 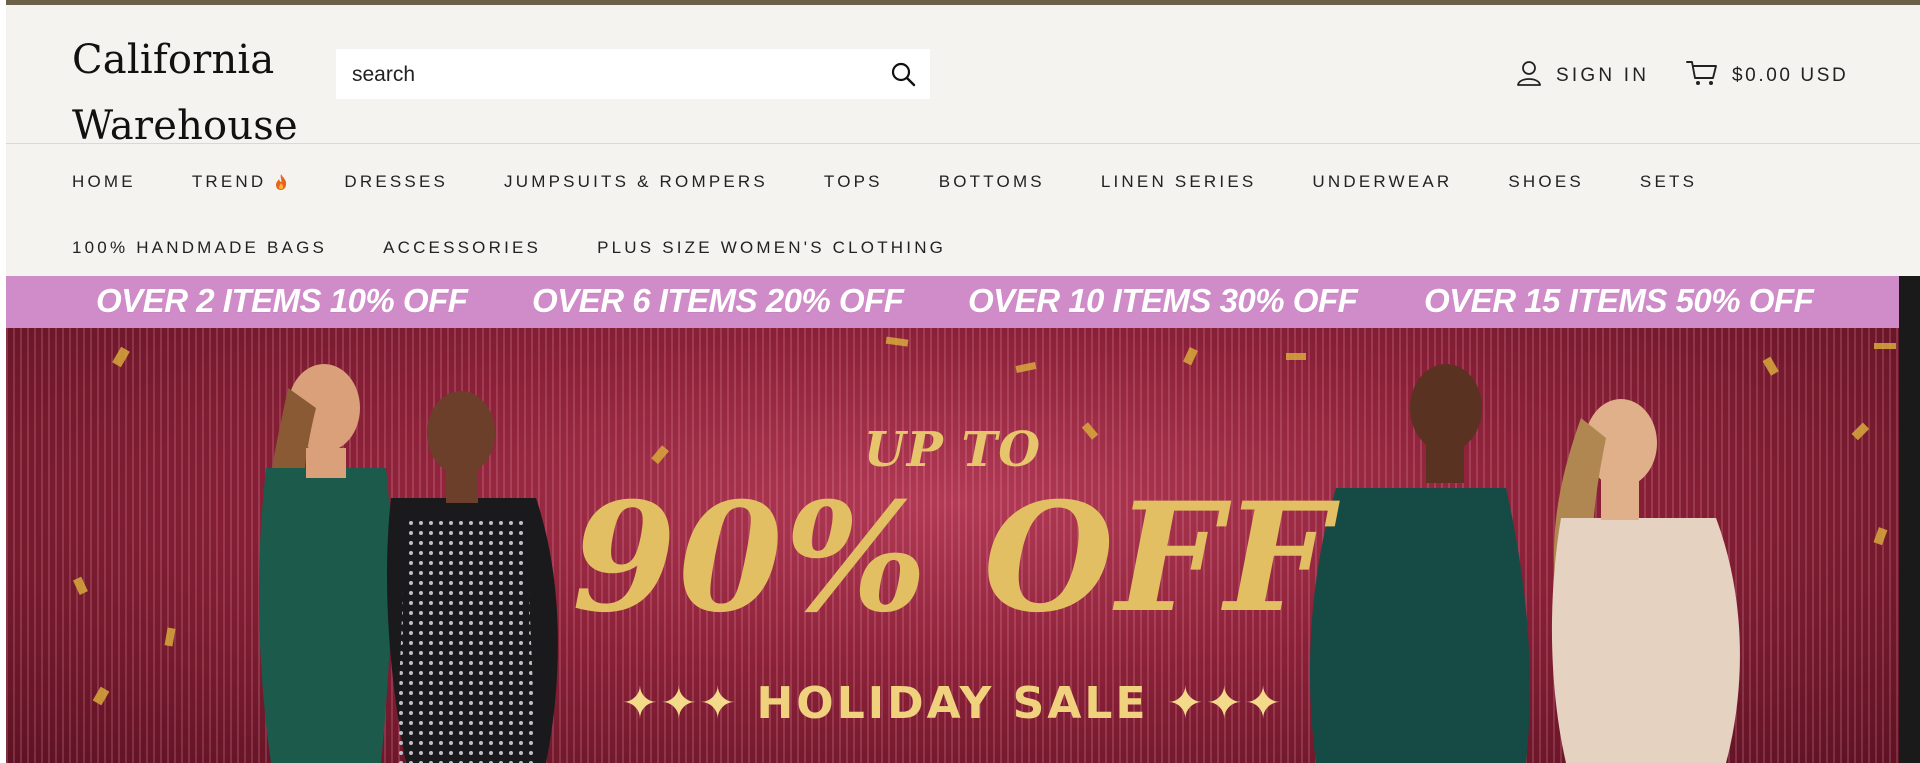 I want to click on nav-item-sets: SETS, so click(x=1668, y=182).